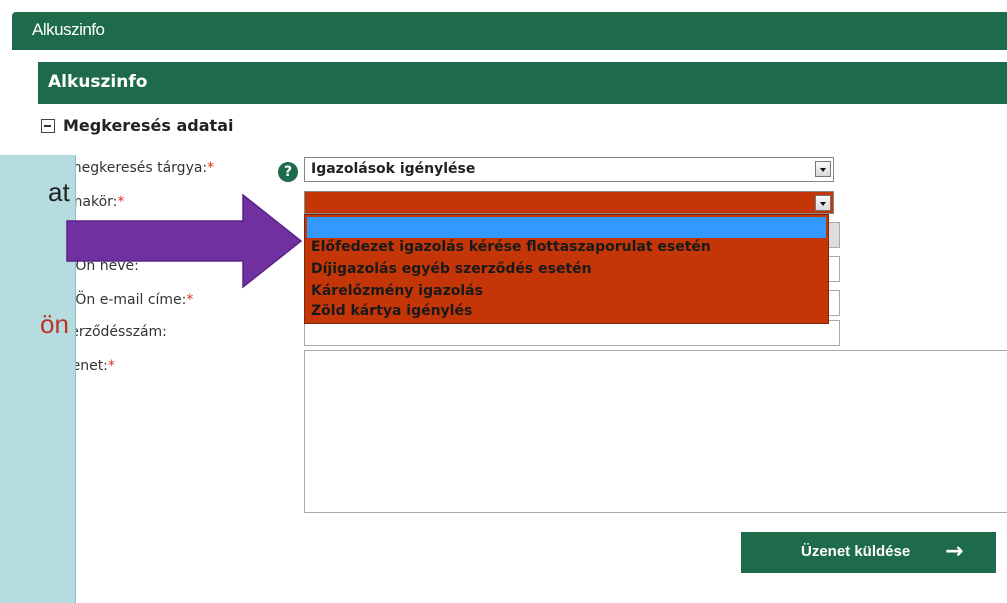 This screenshot has width=1007, height=603. I want to click on help-icon: ?, so click(288, 172).